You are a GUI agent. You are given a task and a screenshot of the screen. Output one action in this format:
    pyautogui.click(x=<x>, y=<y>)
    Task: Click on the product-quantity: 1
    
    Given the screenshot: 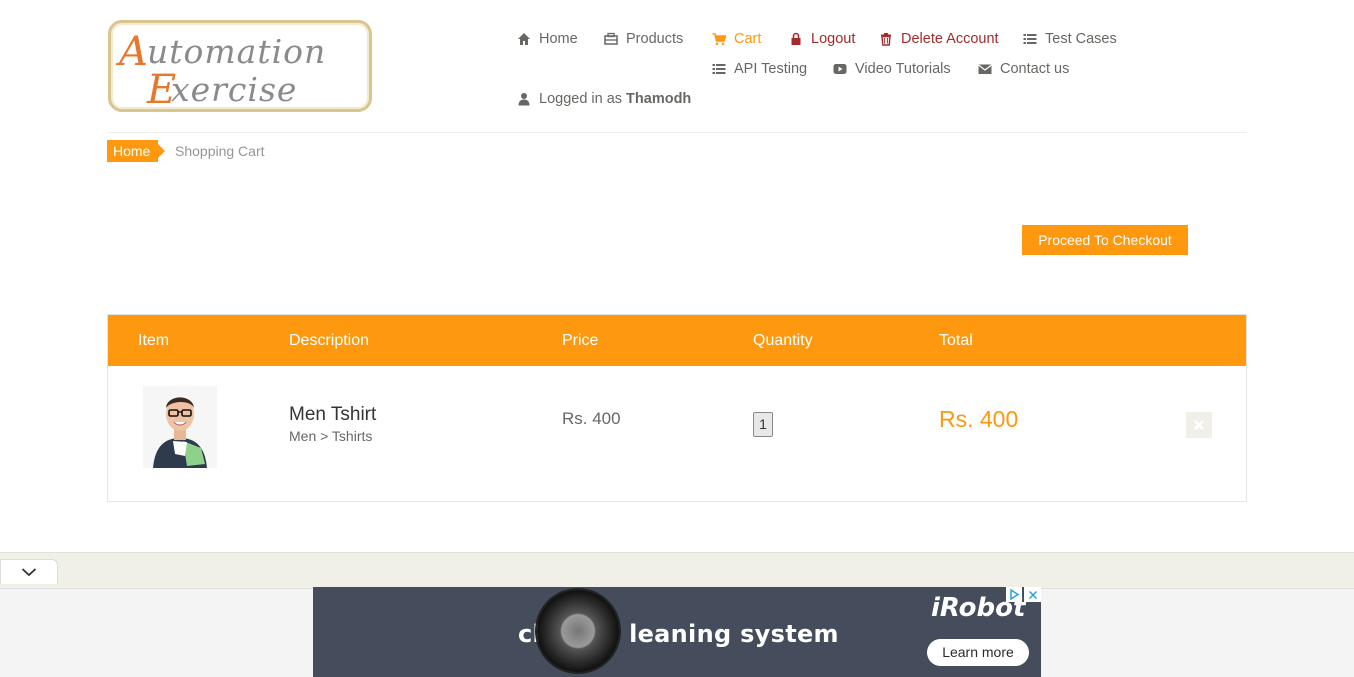 What is the action you would take?
    pyautogui.click(x=763, y=424)
    